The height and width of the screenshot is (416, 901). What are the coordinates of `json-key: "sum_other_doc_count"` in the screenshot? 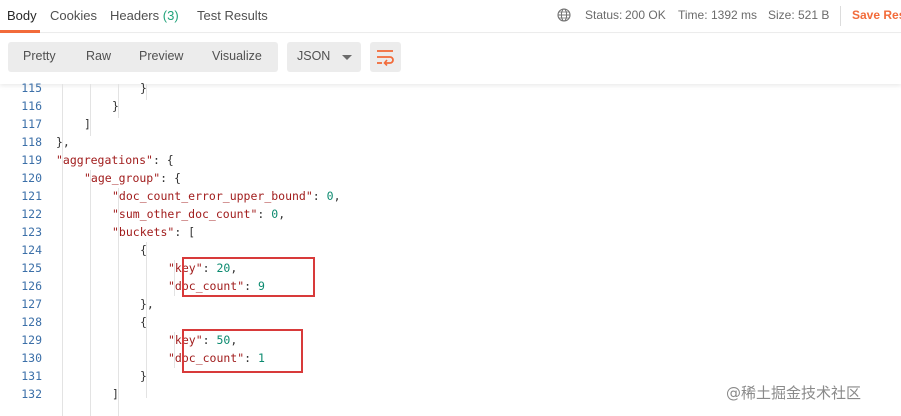 It's located at (185, 214).